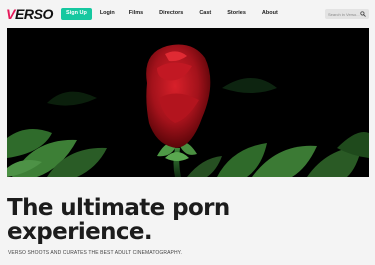 The width and height of the screenshot is (375, 265). What do you see at coordinates (236, 14) in the screenshot?
I see `nav-stories: Stories` at bounding box center [236, 14].